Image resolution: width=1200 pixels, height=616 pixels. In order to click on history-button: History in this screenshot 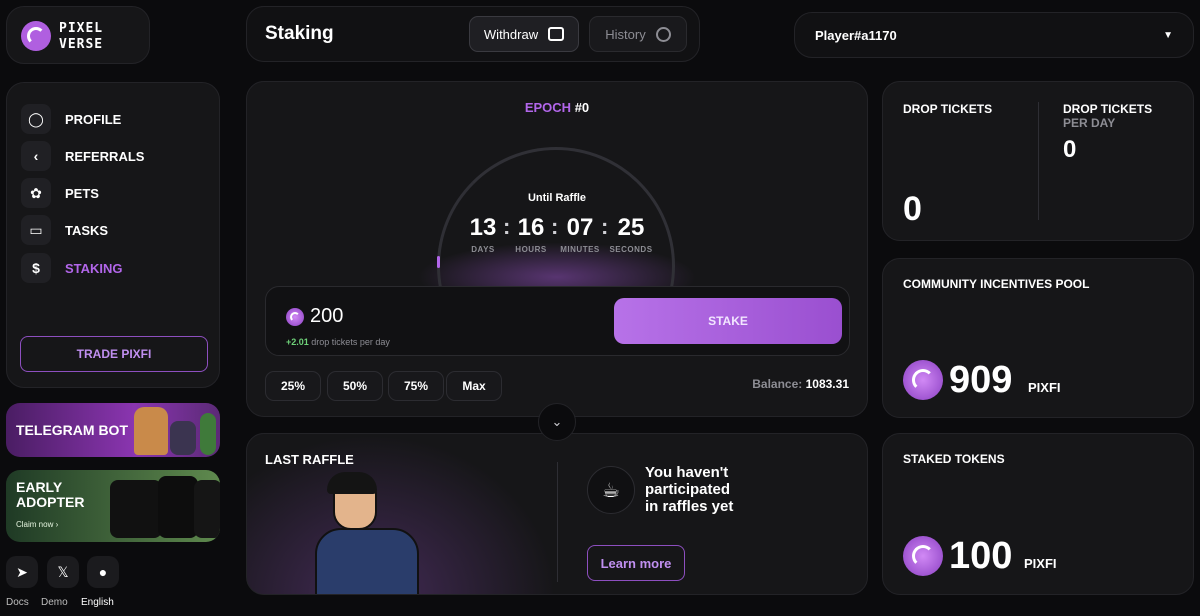, I will do `click(638, 34)`.